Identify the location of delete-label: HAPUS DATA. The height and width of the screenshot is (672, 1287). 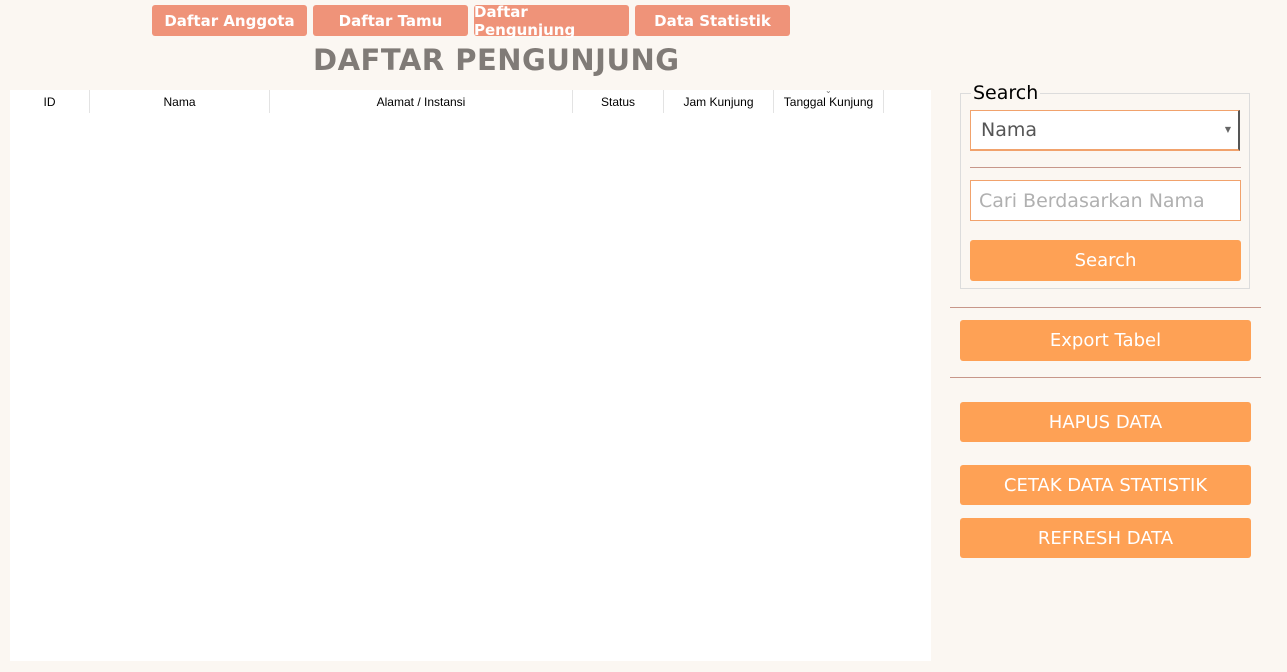
(1105, 422).